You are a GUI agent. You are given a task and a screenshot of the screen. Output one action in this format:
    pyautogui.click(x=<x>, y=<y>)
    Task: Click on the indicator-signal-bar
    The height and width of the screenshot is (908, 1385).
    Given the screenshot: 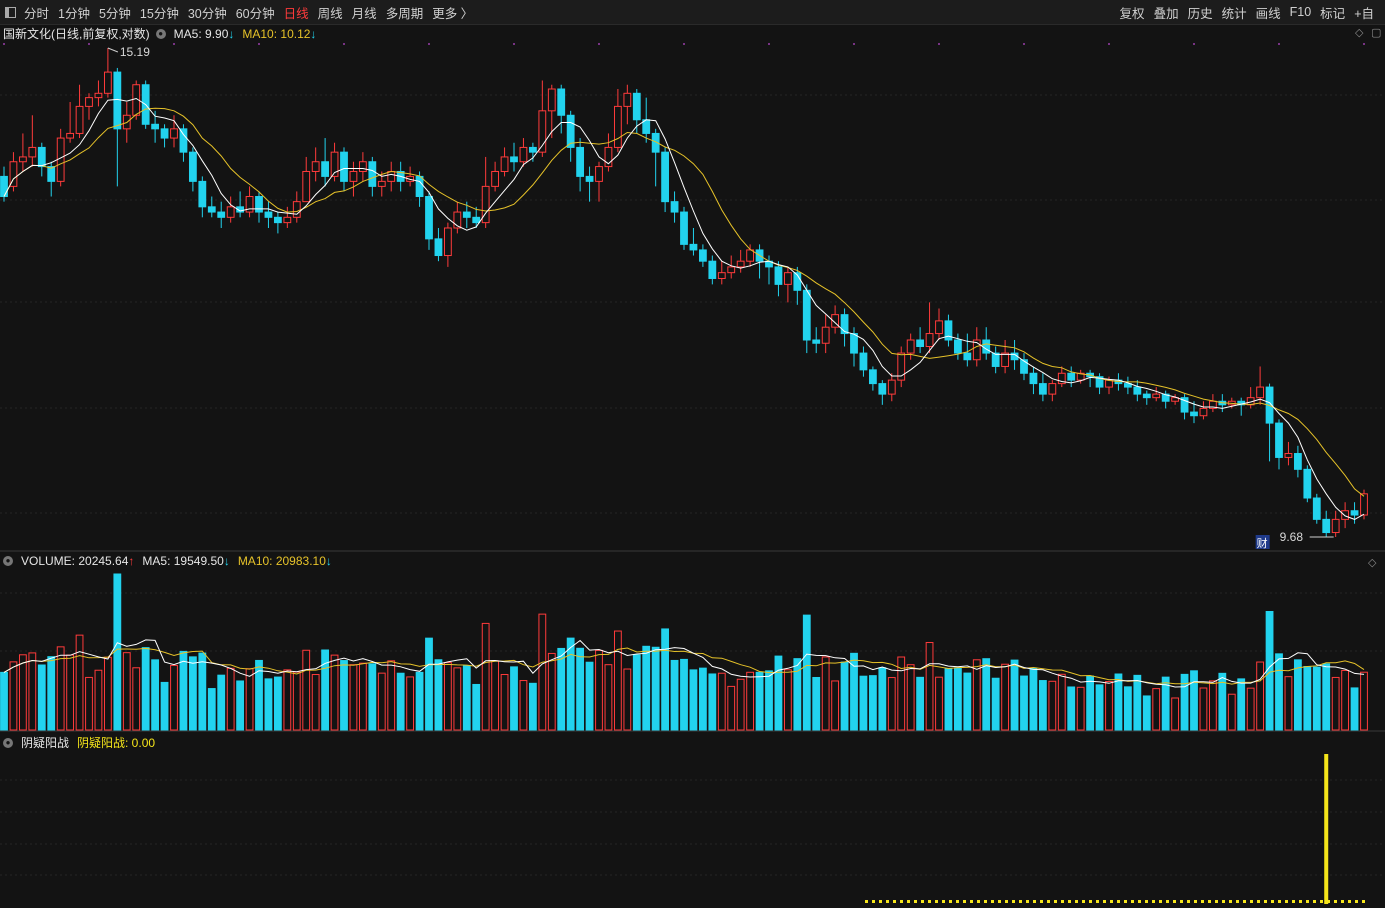 What is the action you would take?
    pyautogui.click(x=1326, y=829)
    